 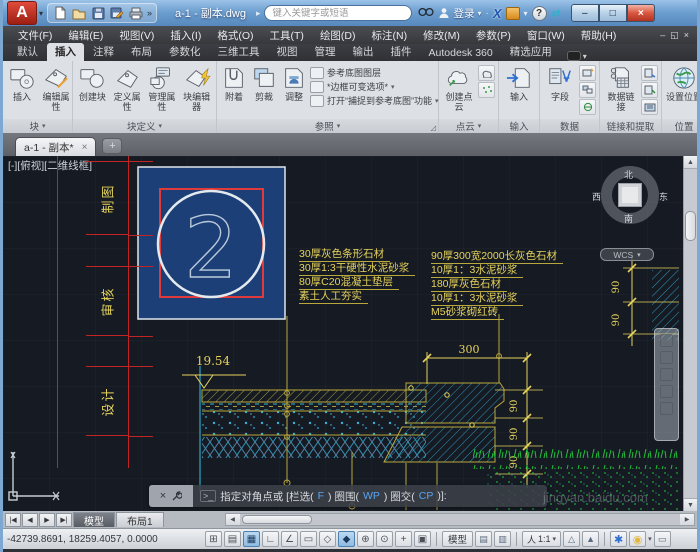 I want to click on command-kw-wp: WP, so click(x=371, y=496).